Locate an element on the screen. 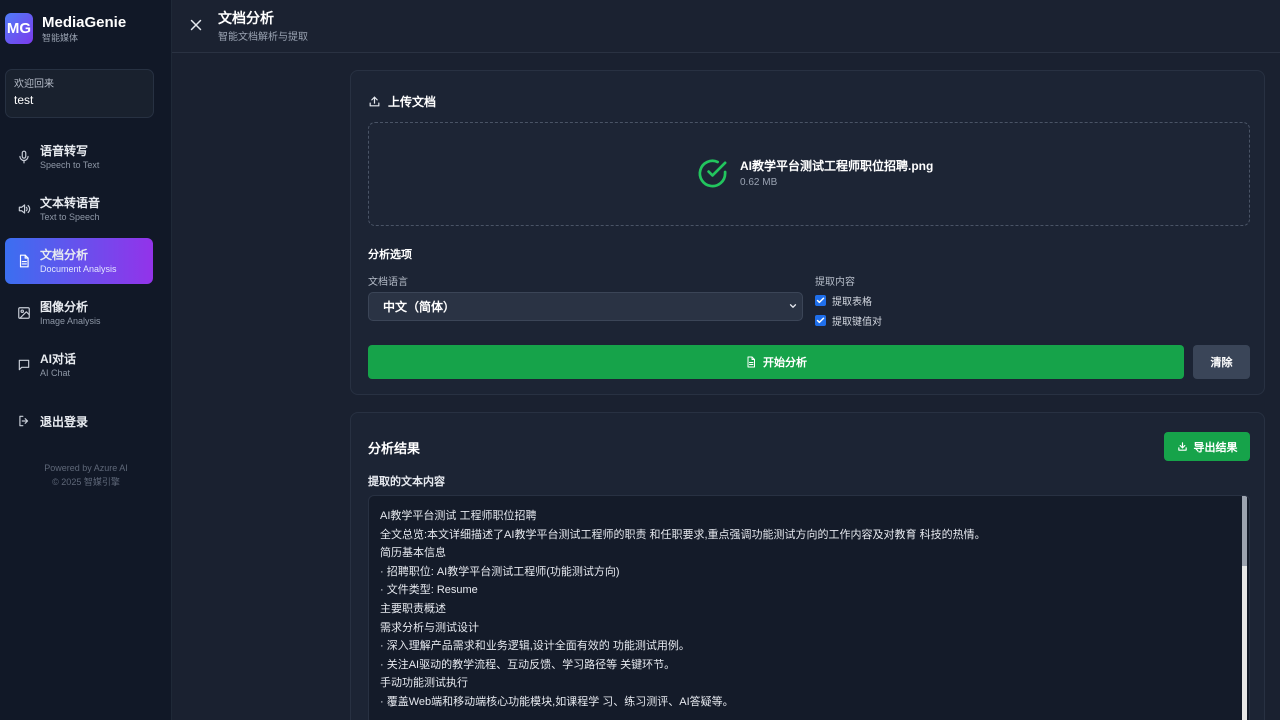 The width and height of the screenshot is (1280, 720). welcome-card: 欢迎回来 test is located at coordinates (79, 93).